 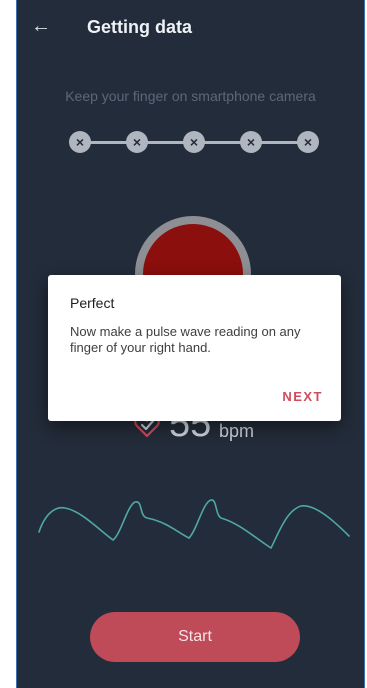 What do you see at coordinates (140, 27) in the screenshot?
I see `page-title: Getting data` at bounding box center [140, 27].